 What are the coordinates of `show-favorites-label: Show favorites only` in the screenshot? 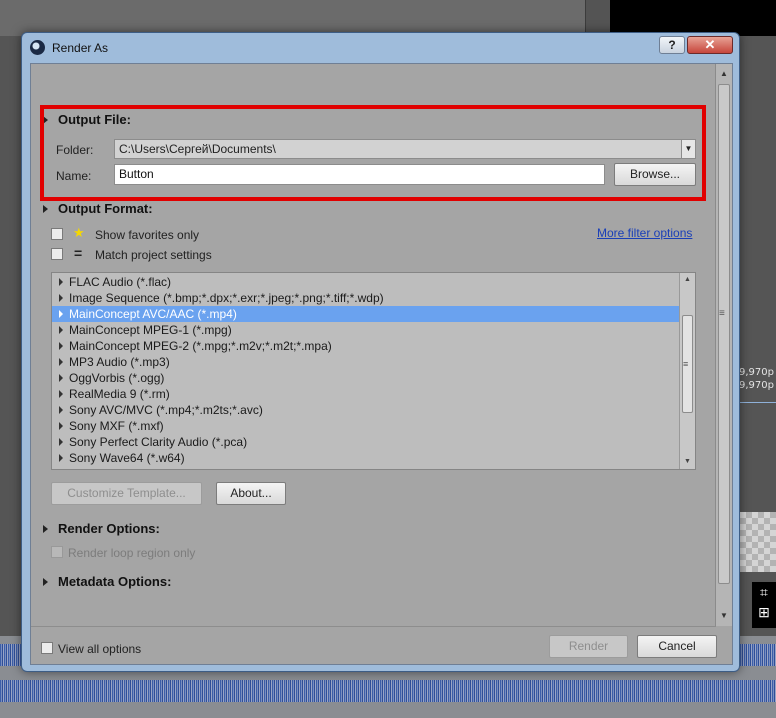 It's located at (147, 235).